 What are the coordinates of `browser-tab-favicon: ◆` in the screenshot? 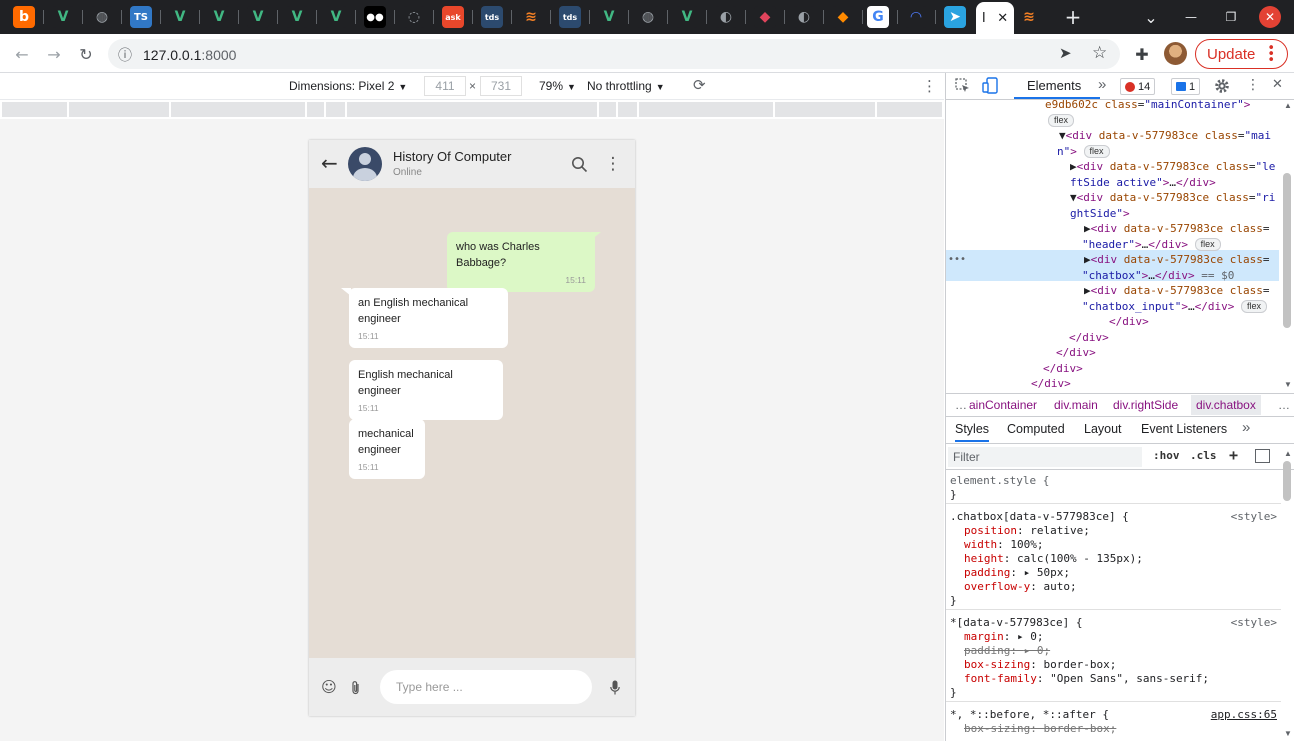 It's located at (765, 17).